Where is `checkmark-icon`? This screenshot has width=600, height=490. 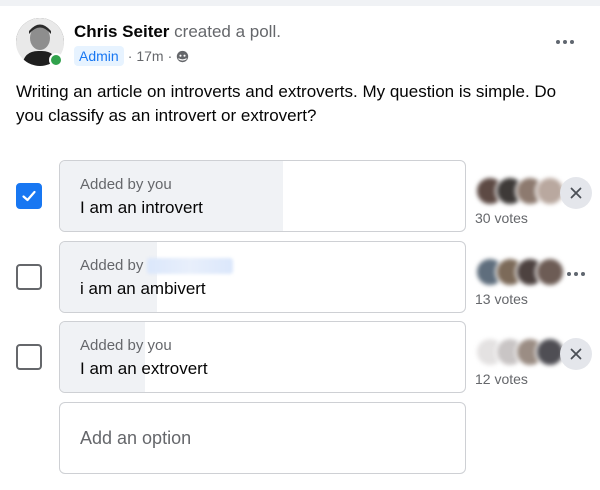
checkmark-icon is located at coordinates (29, 196).